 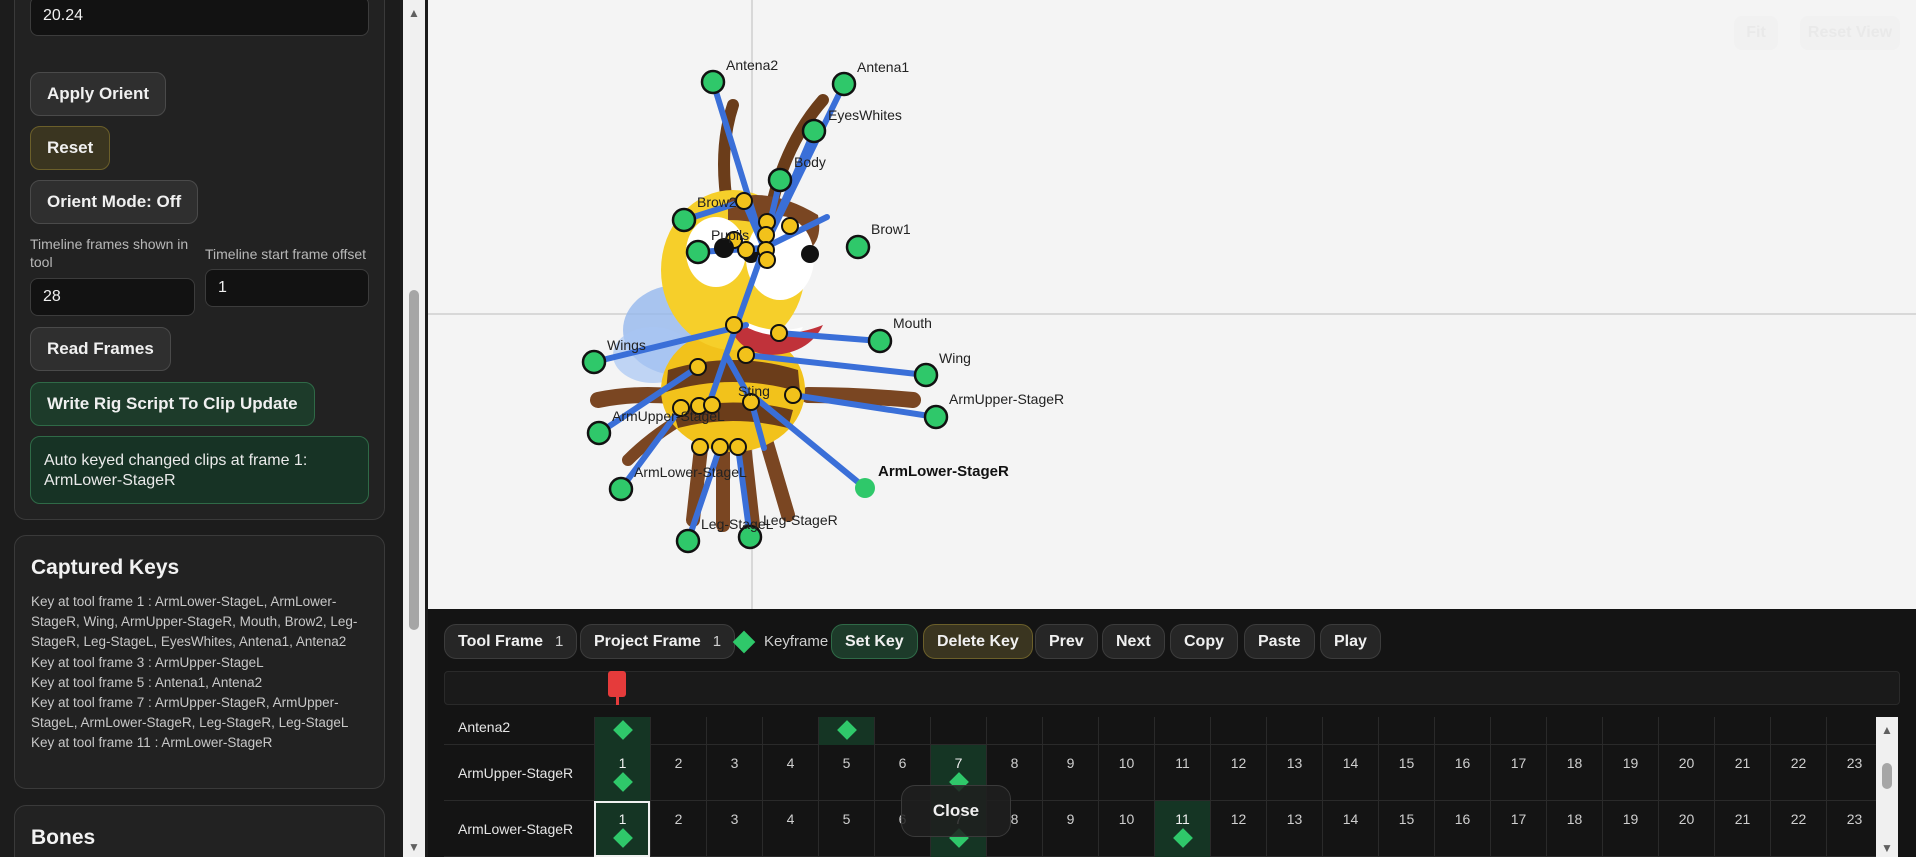 What do you see at coordinates (846, 763) in the screenshot?
I see `frame-number: 5` at bounding box center [846, 763].